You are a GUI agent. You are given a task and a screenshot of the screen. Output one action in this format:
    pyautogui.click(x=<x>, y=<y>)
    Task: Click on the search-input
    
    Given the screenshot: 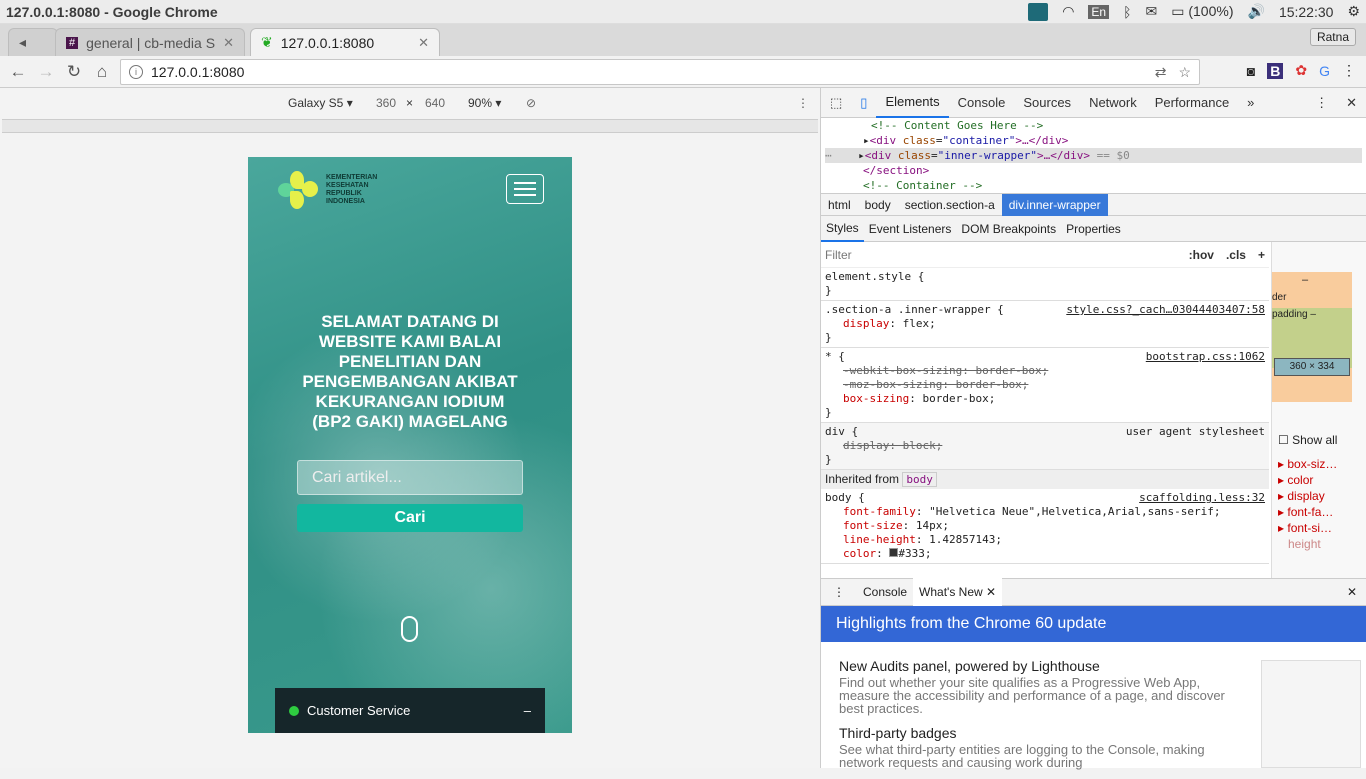 What is the action you would take?
    pyautogui.click(x=410, y=477)
    